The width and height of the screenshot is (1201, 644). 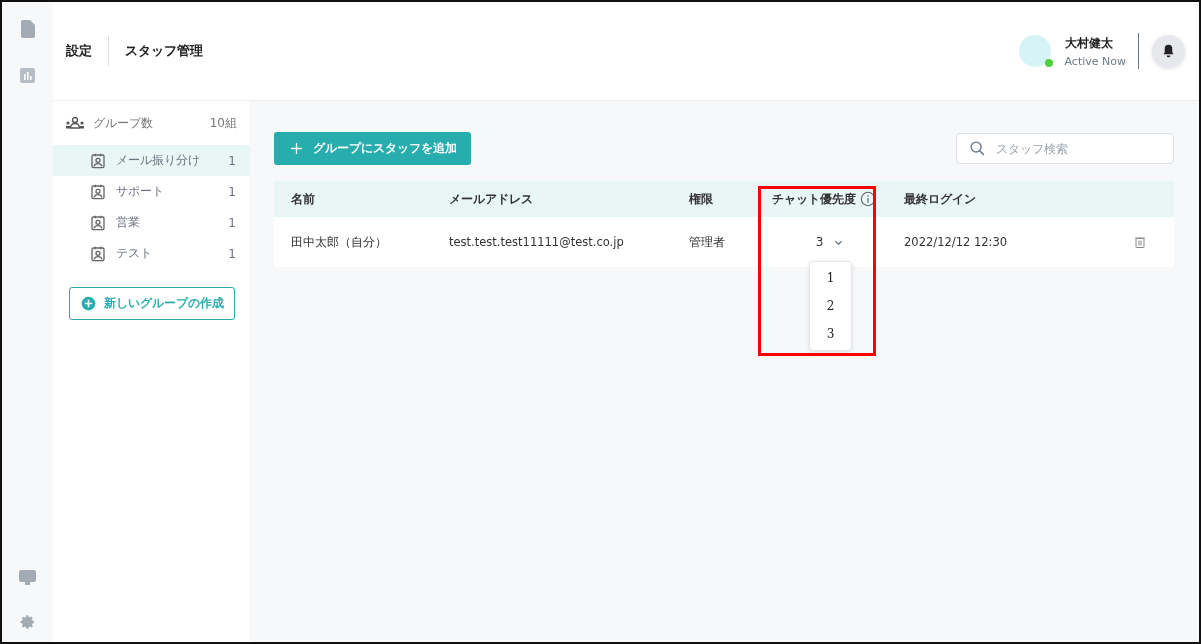 I want to click on document-icon, so click(x=27, y=29).